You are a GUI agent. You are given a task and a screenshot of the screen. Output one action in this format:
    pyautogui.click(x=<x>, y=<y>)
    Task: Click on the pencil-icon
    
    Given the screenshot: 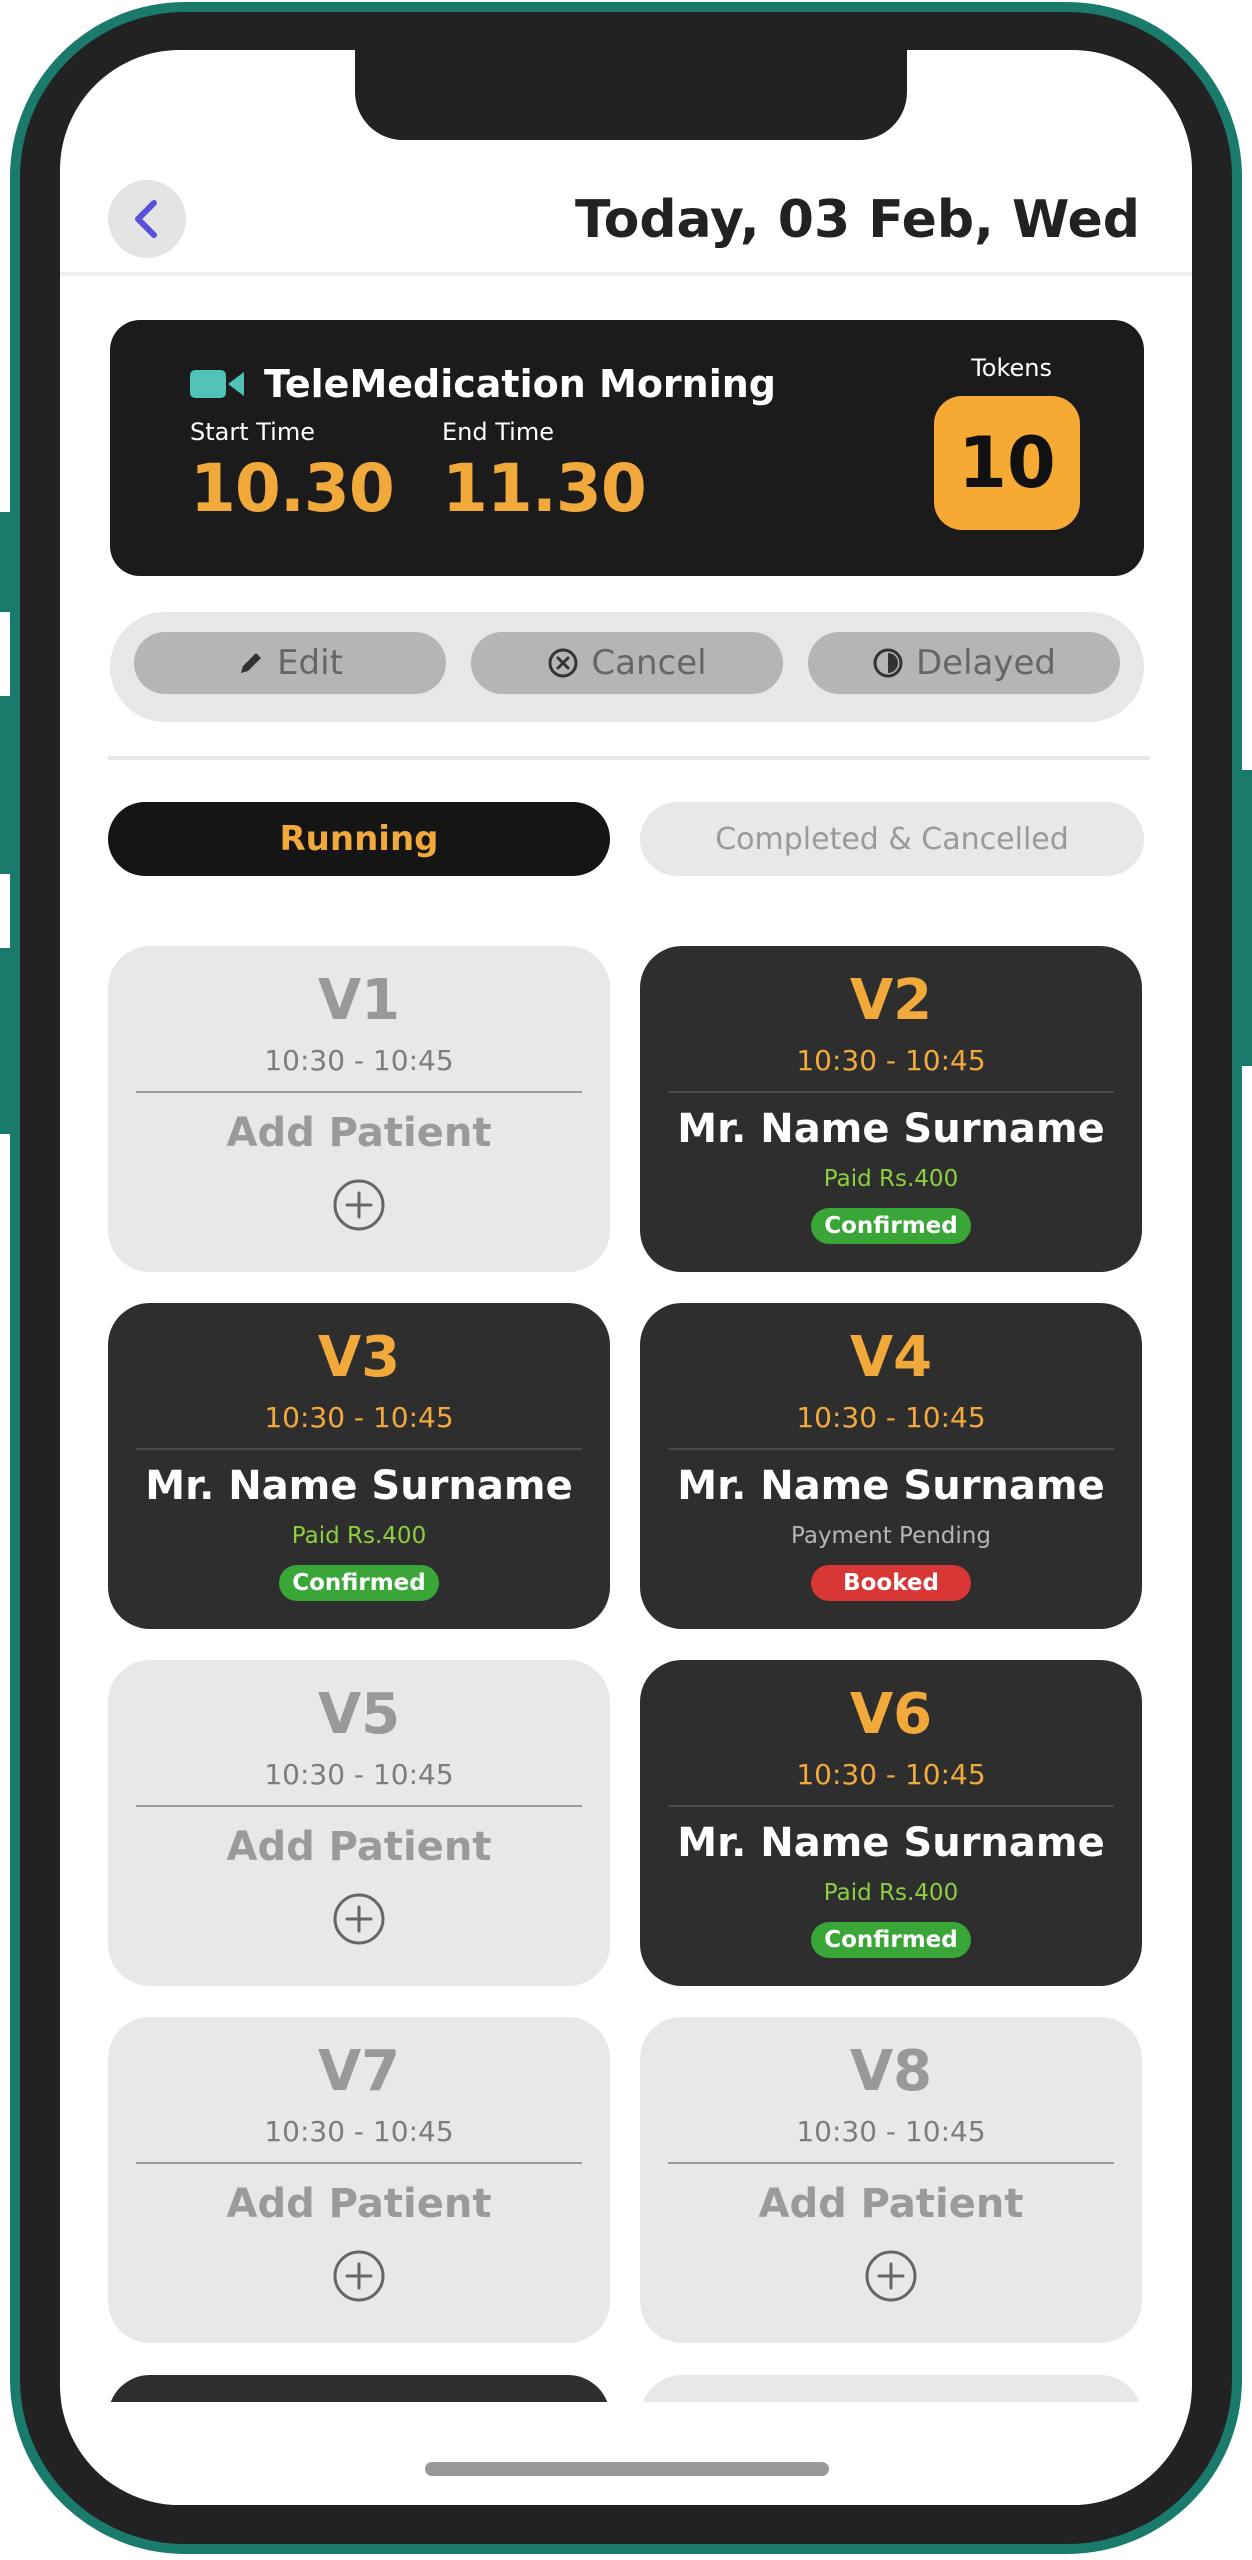 What is the action you would take?
    pyautogui.click(x=251, y=663)
    